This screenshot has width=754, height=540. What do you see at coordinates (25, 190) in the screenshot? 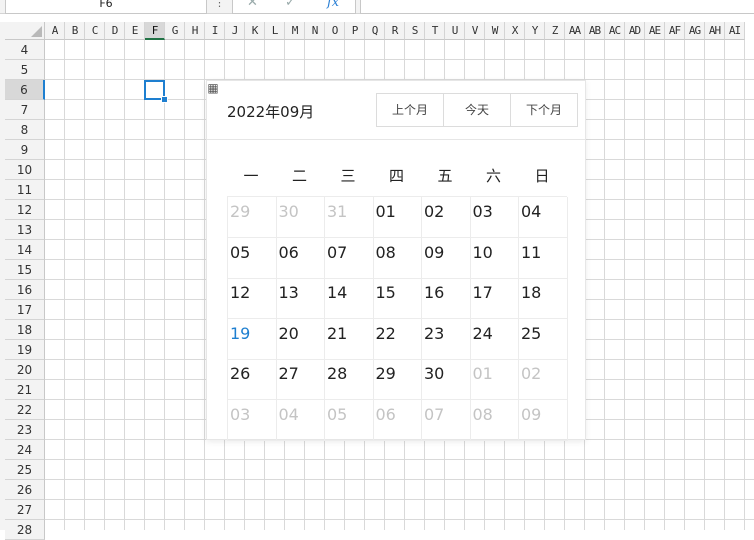
I see `row-header-11: 11` at bounding box center [25, 190].